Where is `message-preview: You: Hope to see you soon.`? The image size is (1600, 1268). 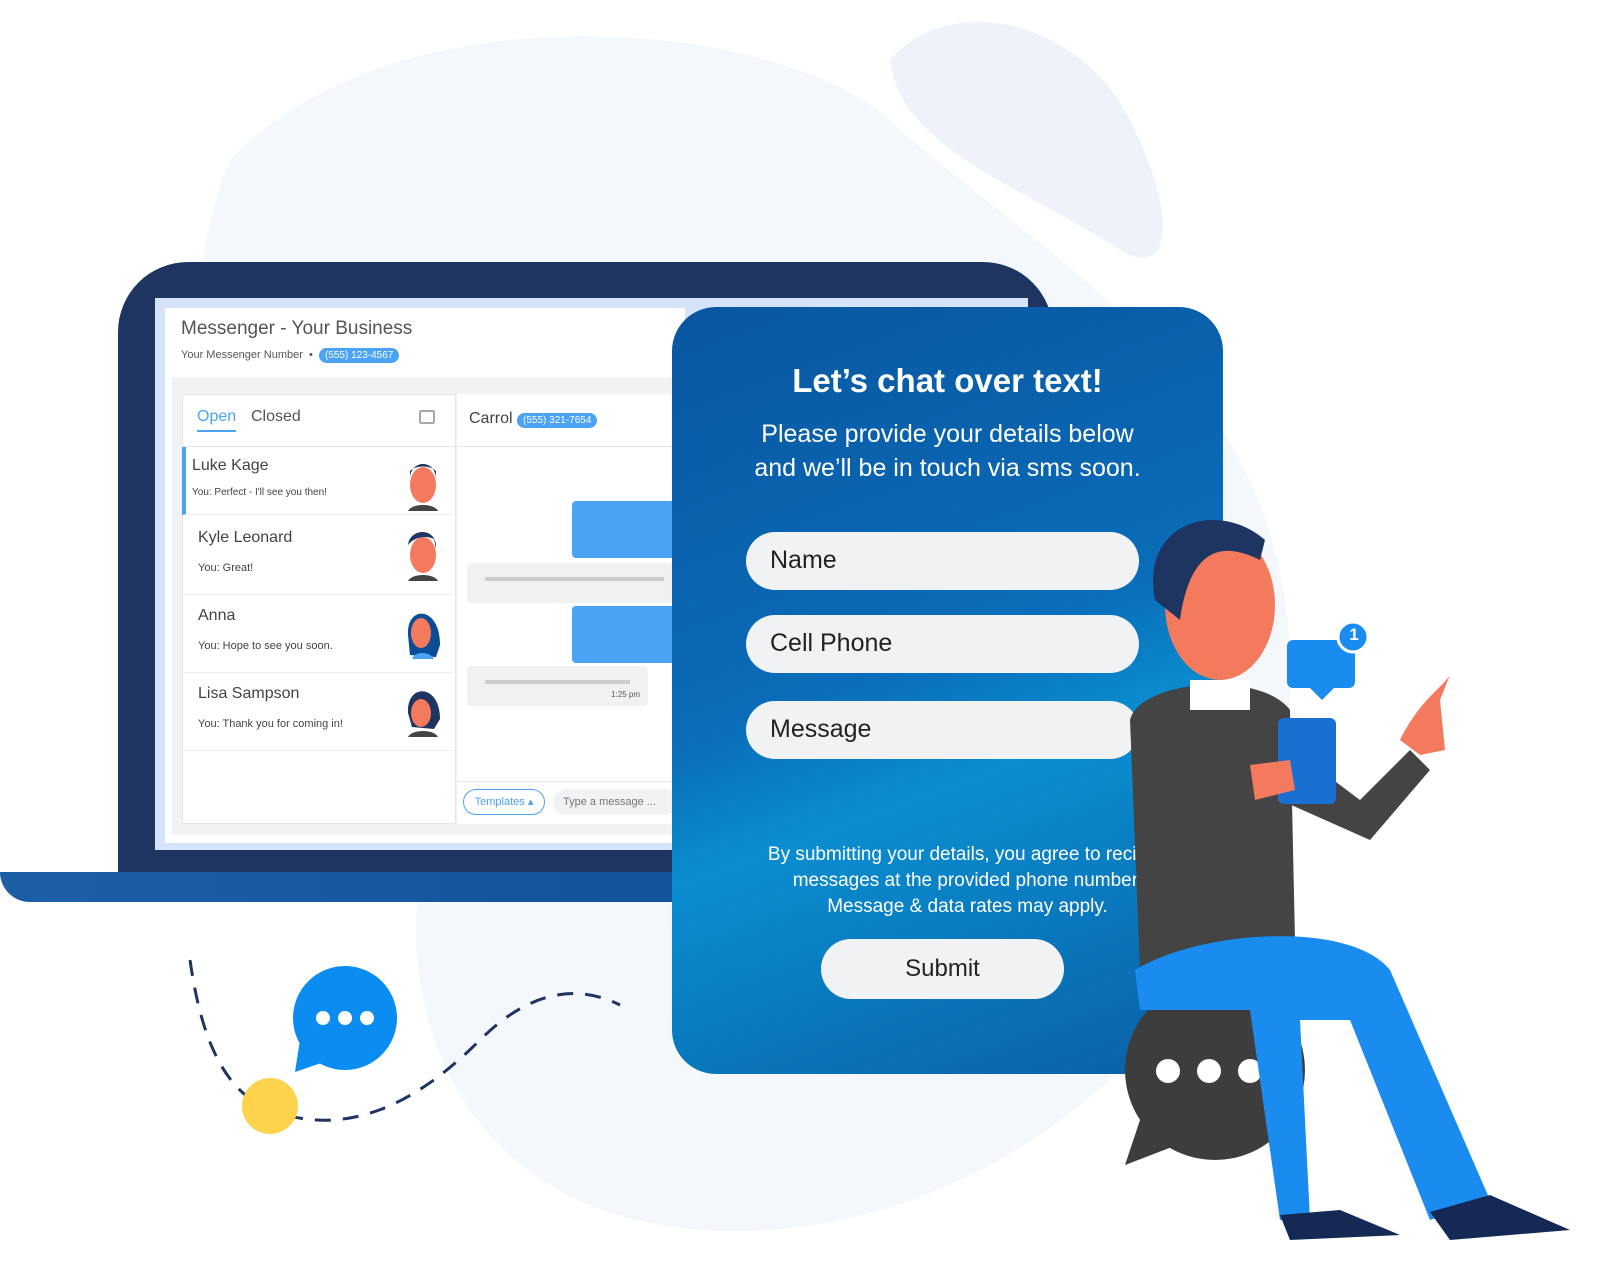
message-preview: You: Hope to see you soon. is located at coordinates (265, 646).